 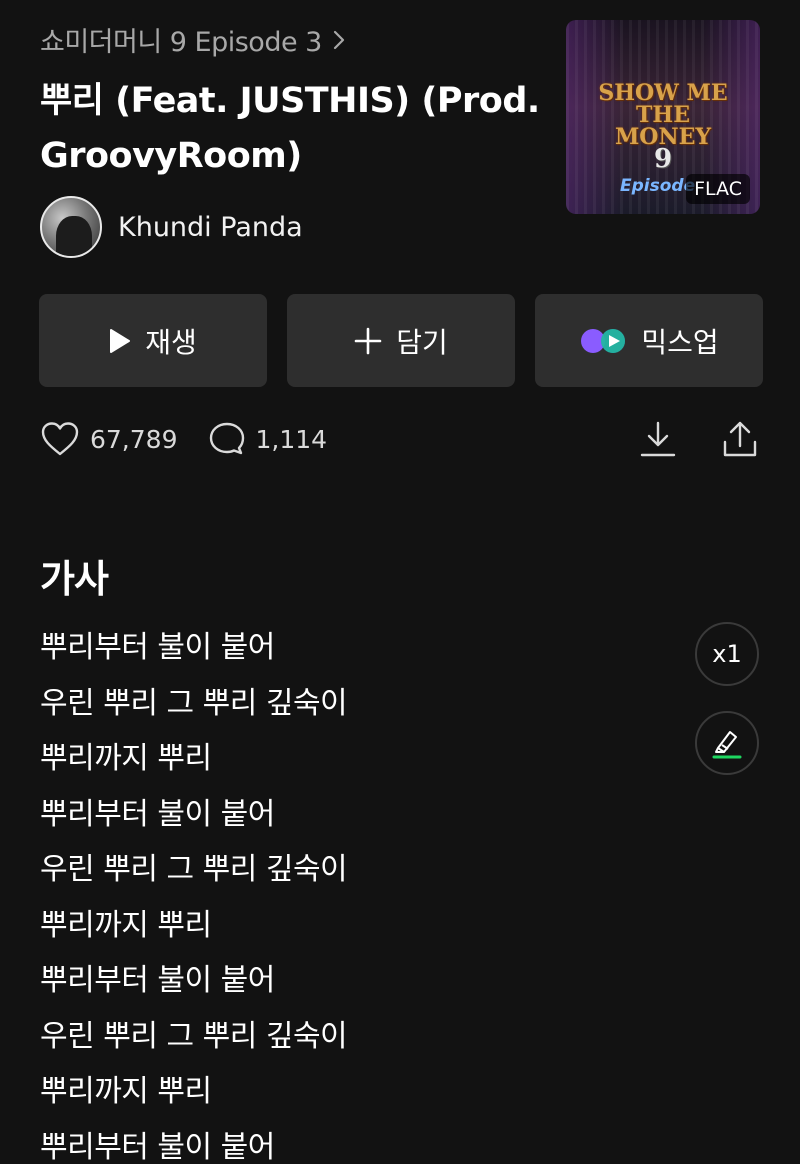 I want to click on lyrics-speed-button: x1, so click(x=727, y=654).